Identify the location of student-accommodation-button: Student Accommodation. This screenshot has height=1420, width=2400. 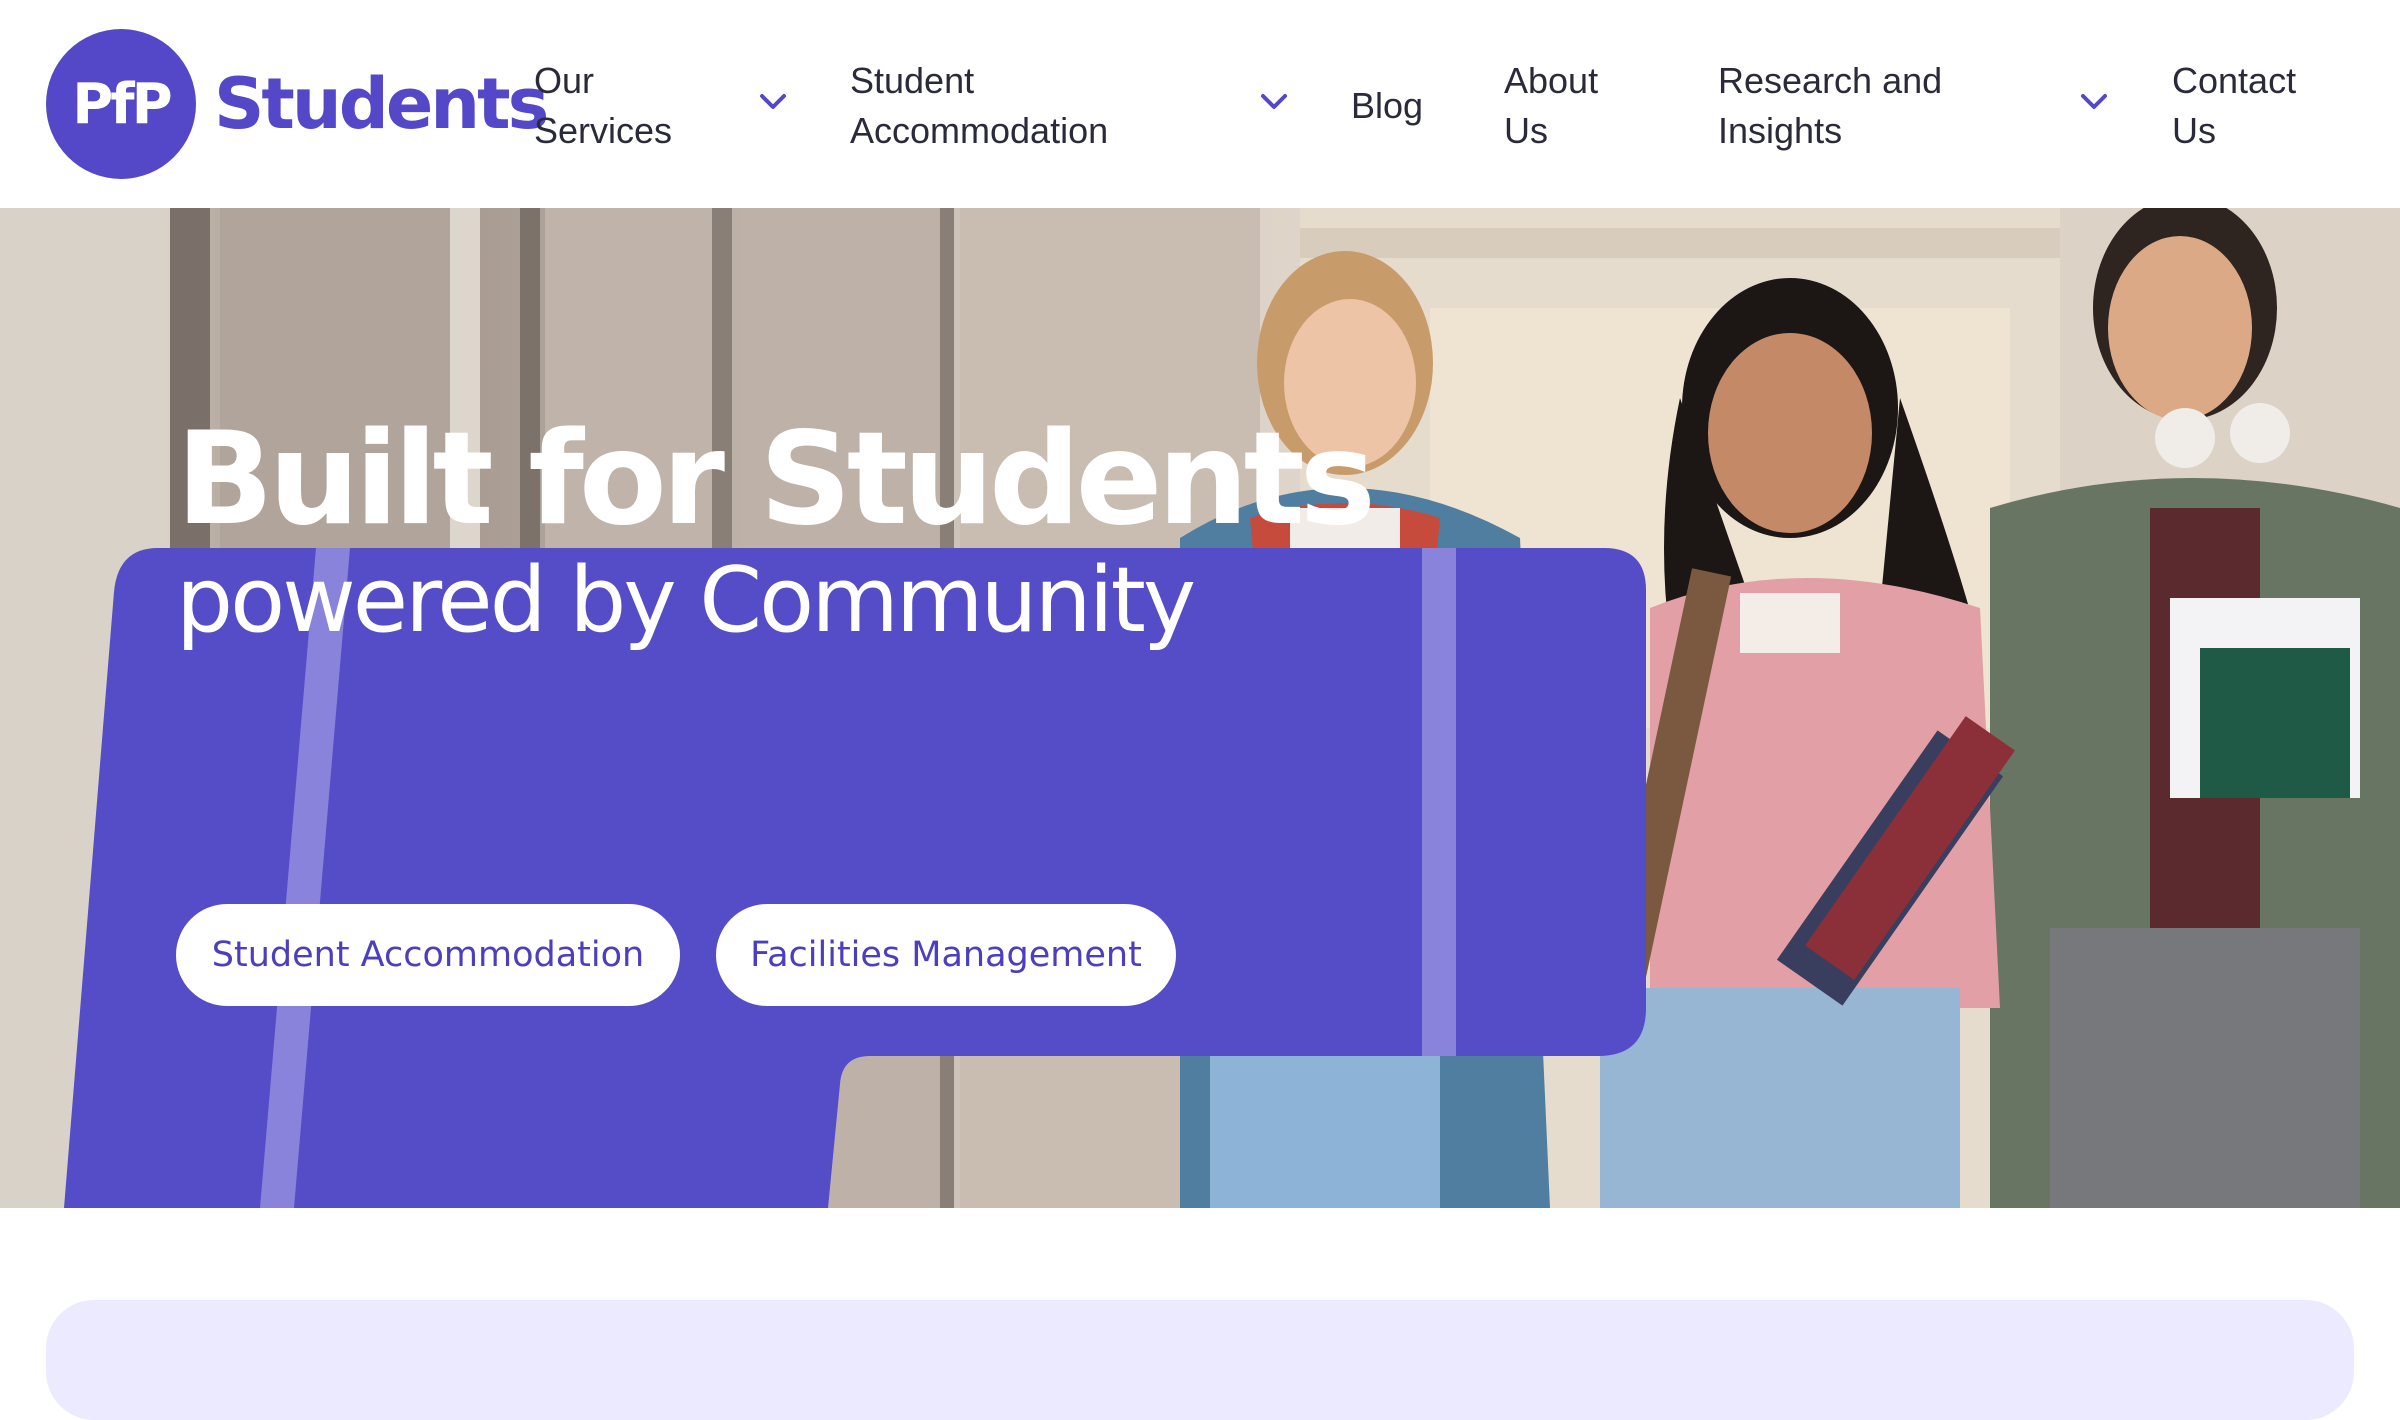
(428, 955).